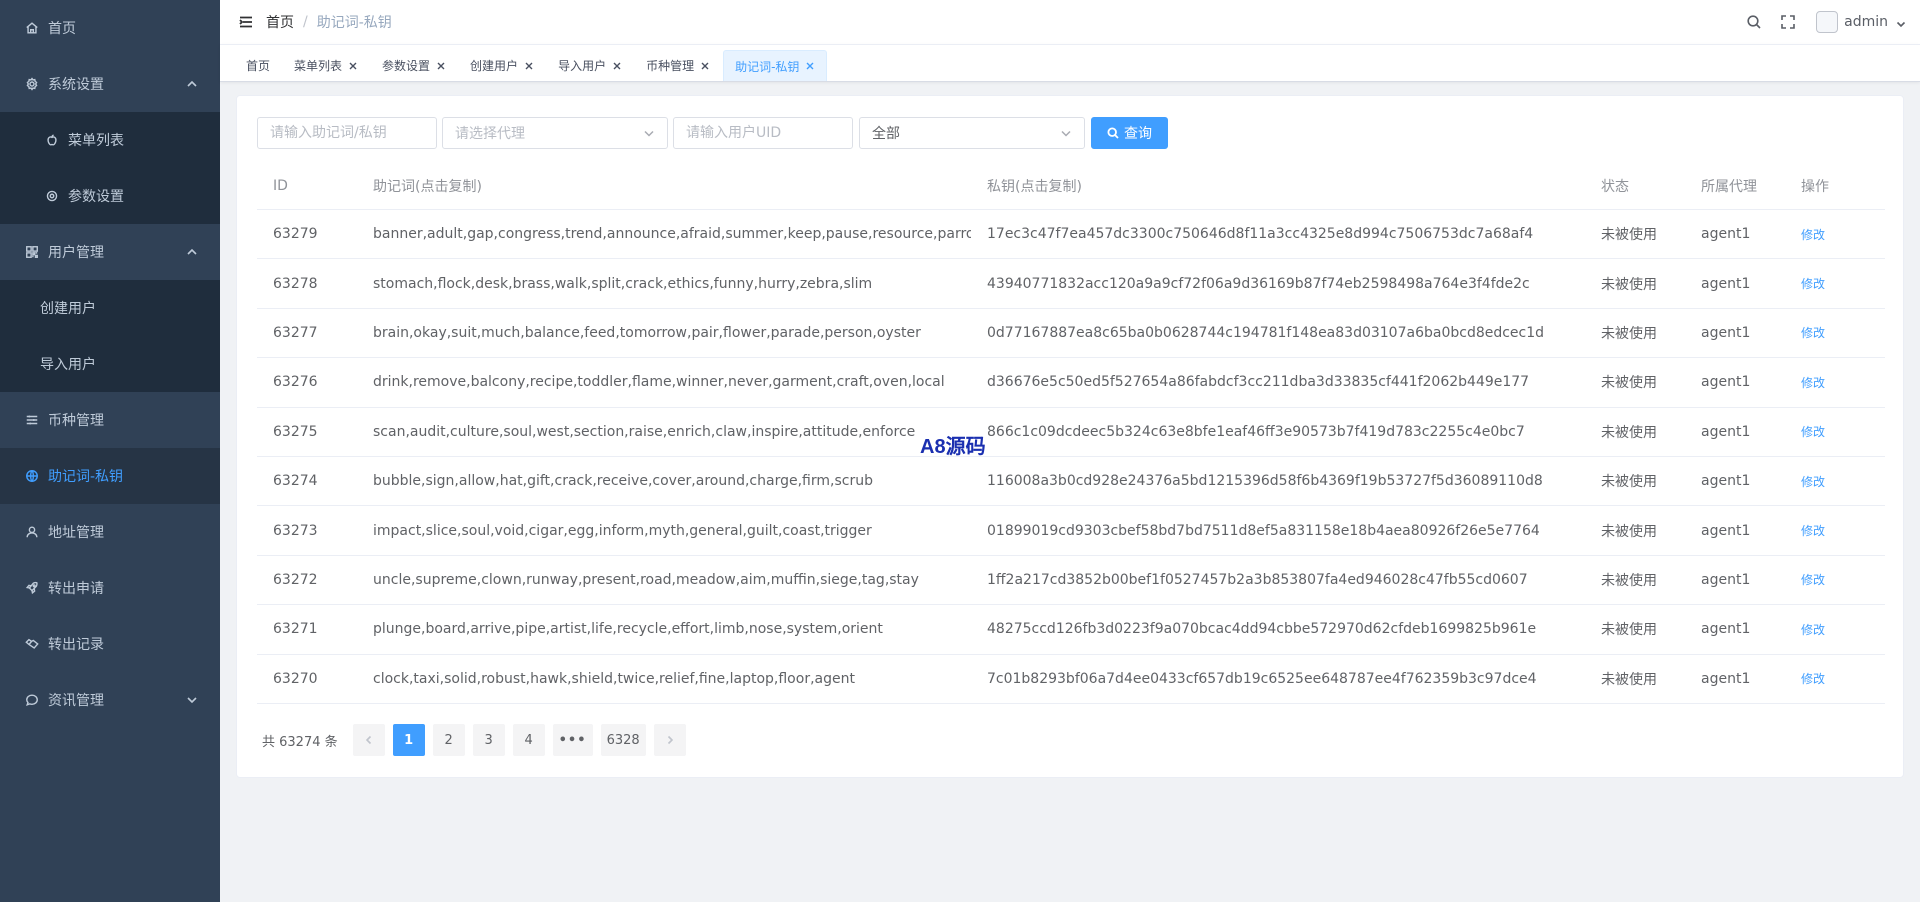 Image resolution: width=1920 pixels, height=902 pixels. I want to click on tab-param-settings: 参数设置, so click(414, 65).